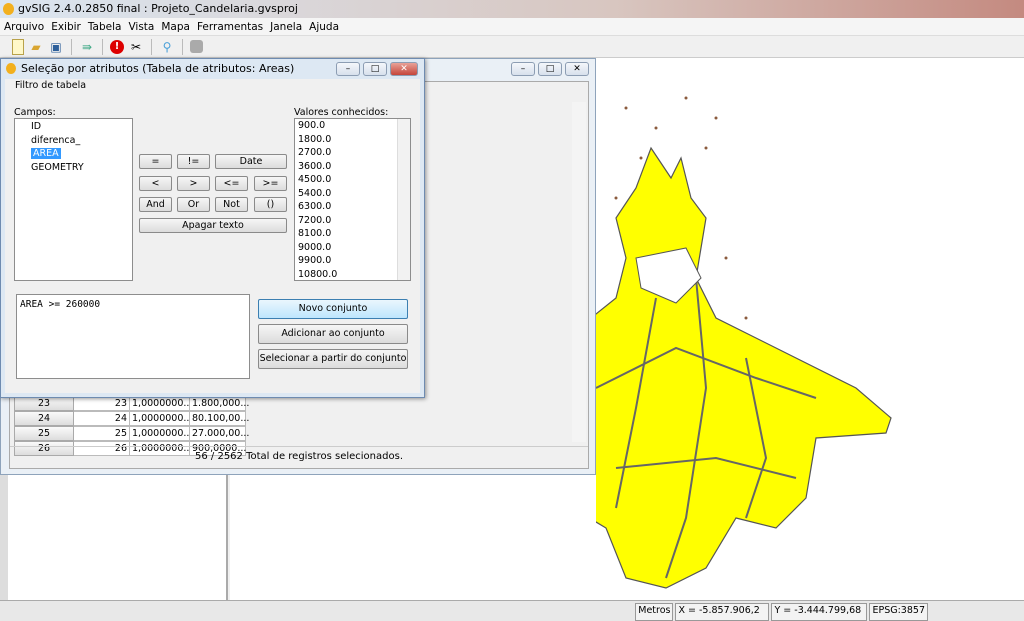  What do you see at coordinates (73, 168) in the screenshot?
I see `field-item: GEOMETRY` at bounding box center [73, 168].